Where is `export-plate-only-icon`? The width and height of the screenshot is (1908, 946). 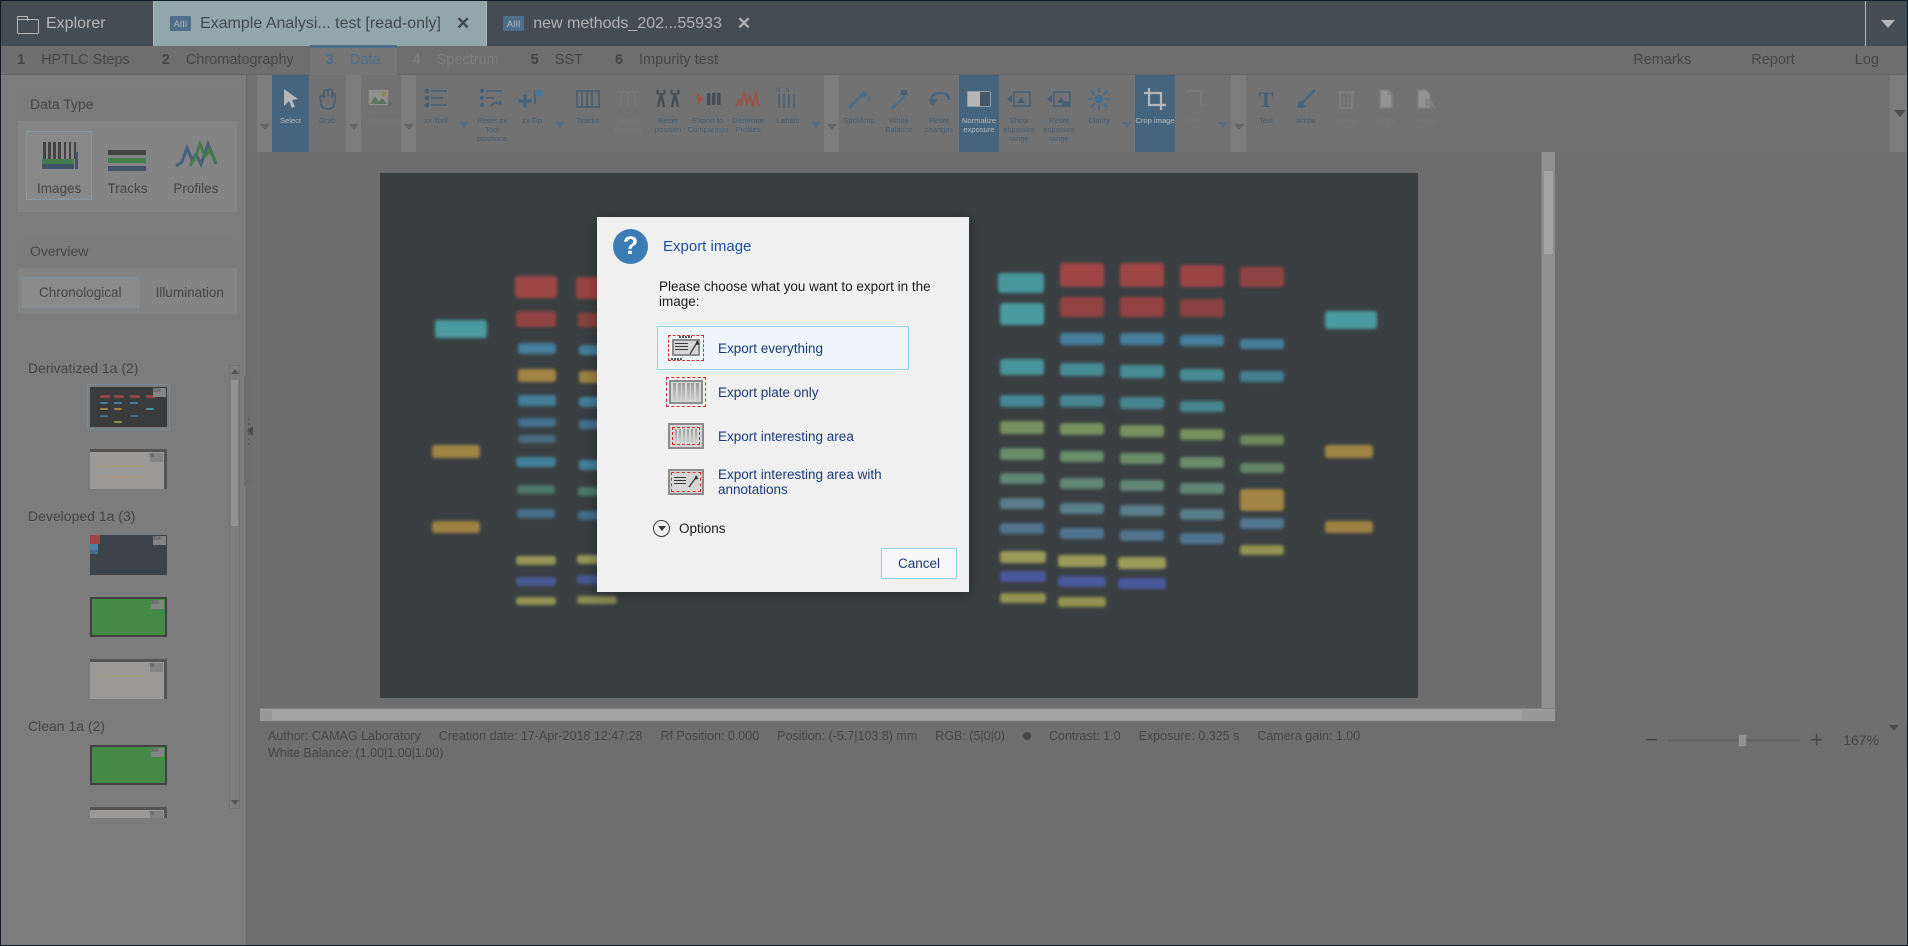 export-plate-only-icon is located at coordinates (686, 392).